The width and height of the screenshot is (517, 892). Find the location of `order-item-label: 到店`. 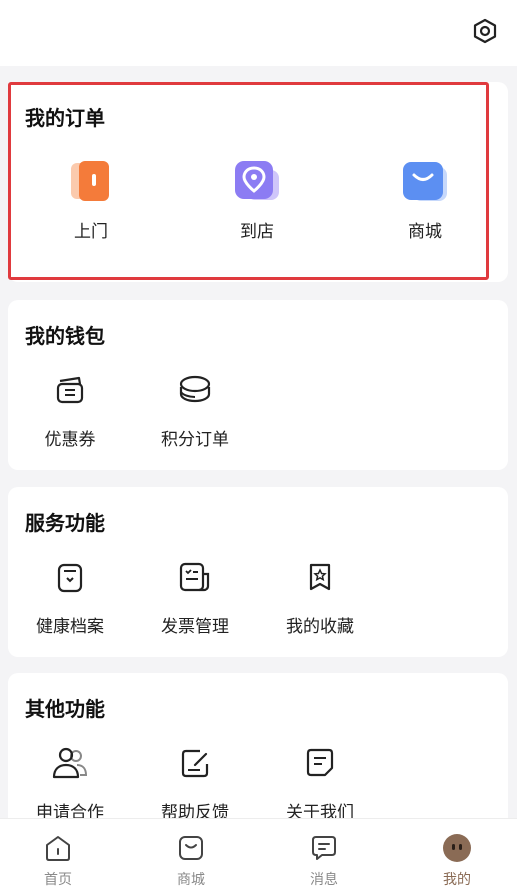

order-item-label: 到店 is located at coordinates (257, 232).